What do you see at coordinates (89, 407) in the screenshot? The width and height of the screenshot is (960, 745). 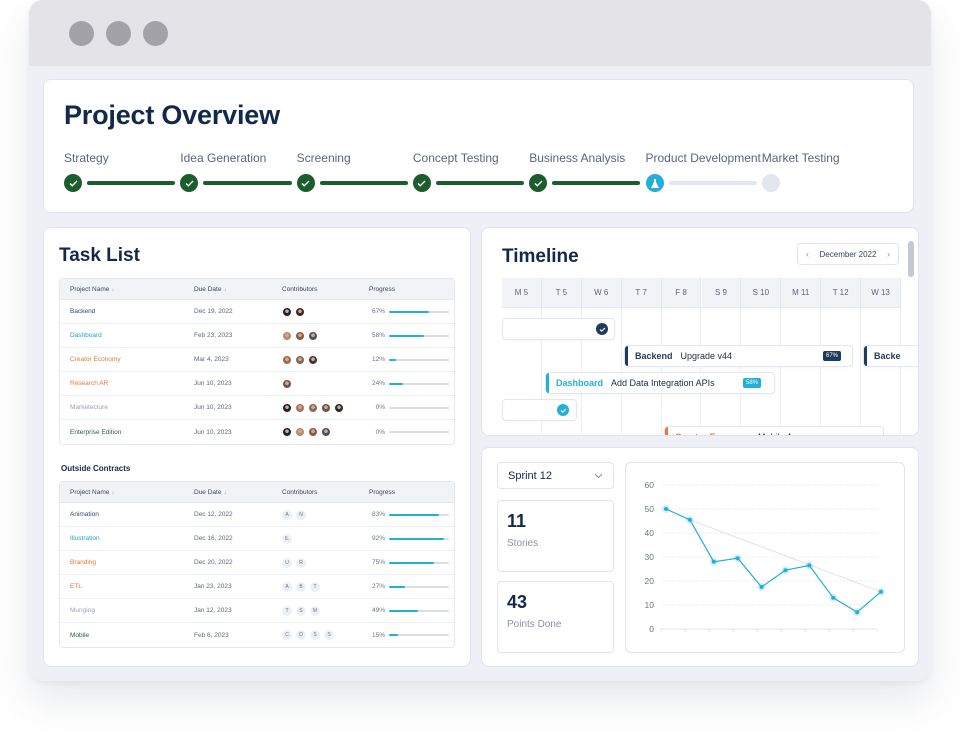 I see `project-name-link: Marketecture` at bounding box center [89, 407].